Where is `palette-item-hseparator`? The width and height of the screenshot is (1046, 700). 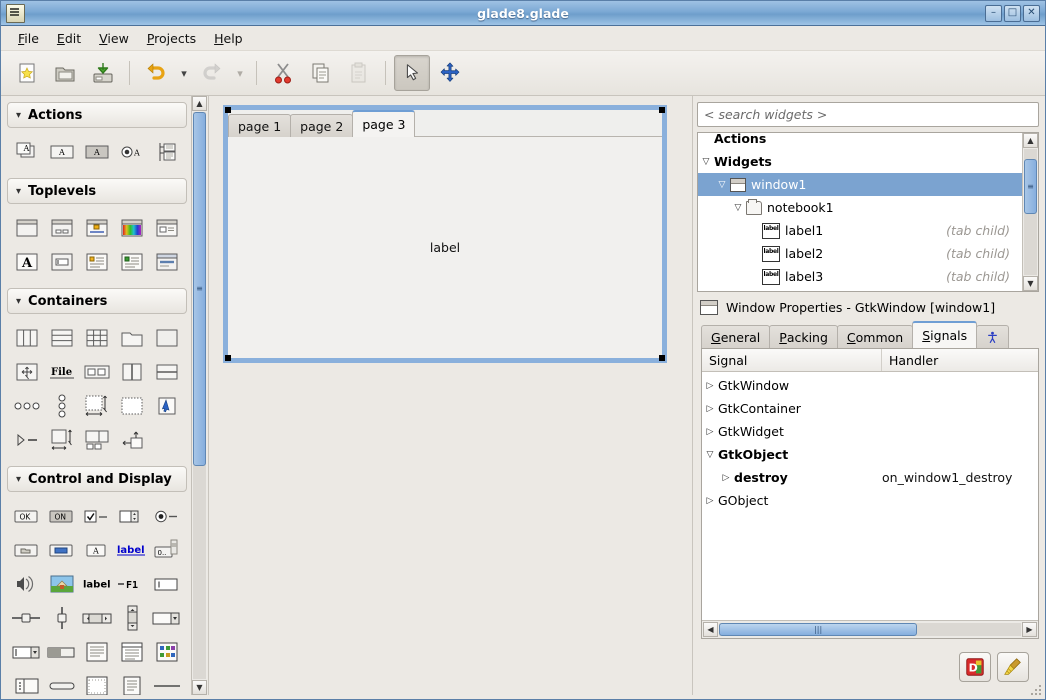
palette-item-hseparator is located at coordinates (166, 682).